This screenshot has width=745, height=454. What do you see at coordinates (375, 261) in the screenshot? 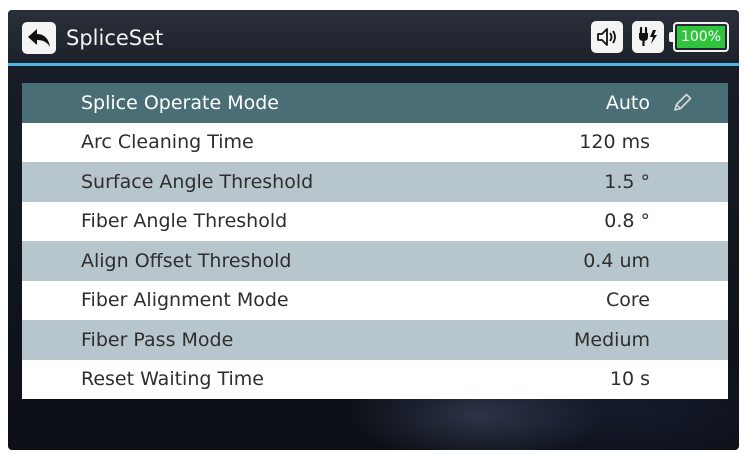
I see `setting-row-align-offset-threshold: Align Offset Threshold 0.4 um` at bounding box center [375, 261].